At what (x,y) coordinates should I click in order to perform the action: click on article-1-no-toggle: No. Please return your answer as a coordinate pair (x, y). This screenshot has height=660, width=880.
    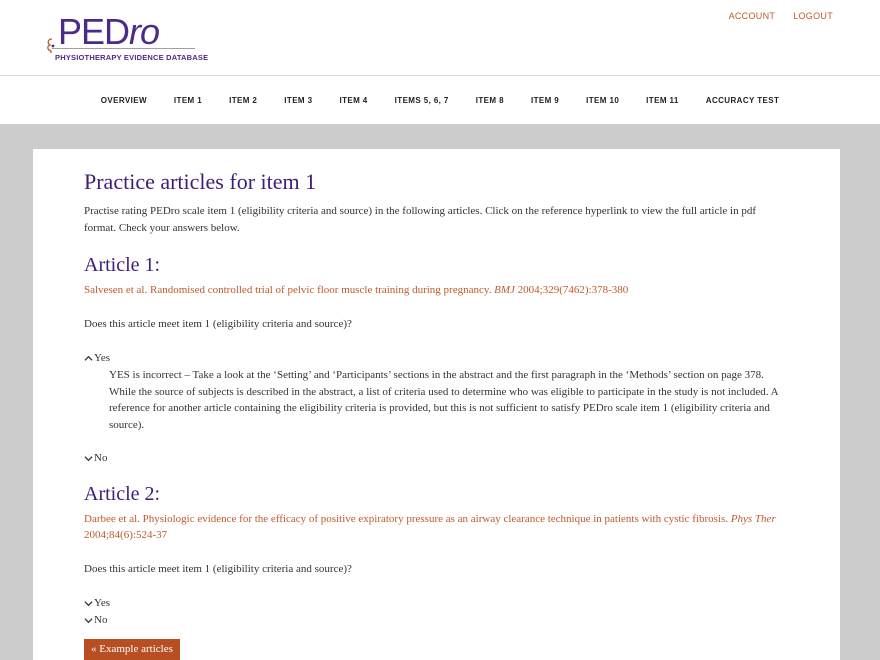
    Looking at the image, I should click on (437, 458).